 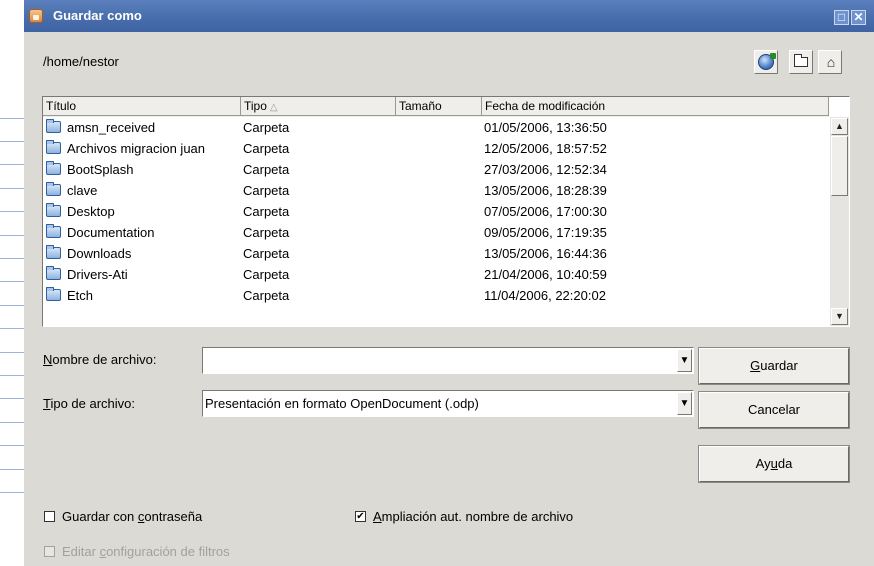 I want to click on close-icon: ✕, so click(x=858, y=17).